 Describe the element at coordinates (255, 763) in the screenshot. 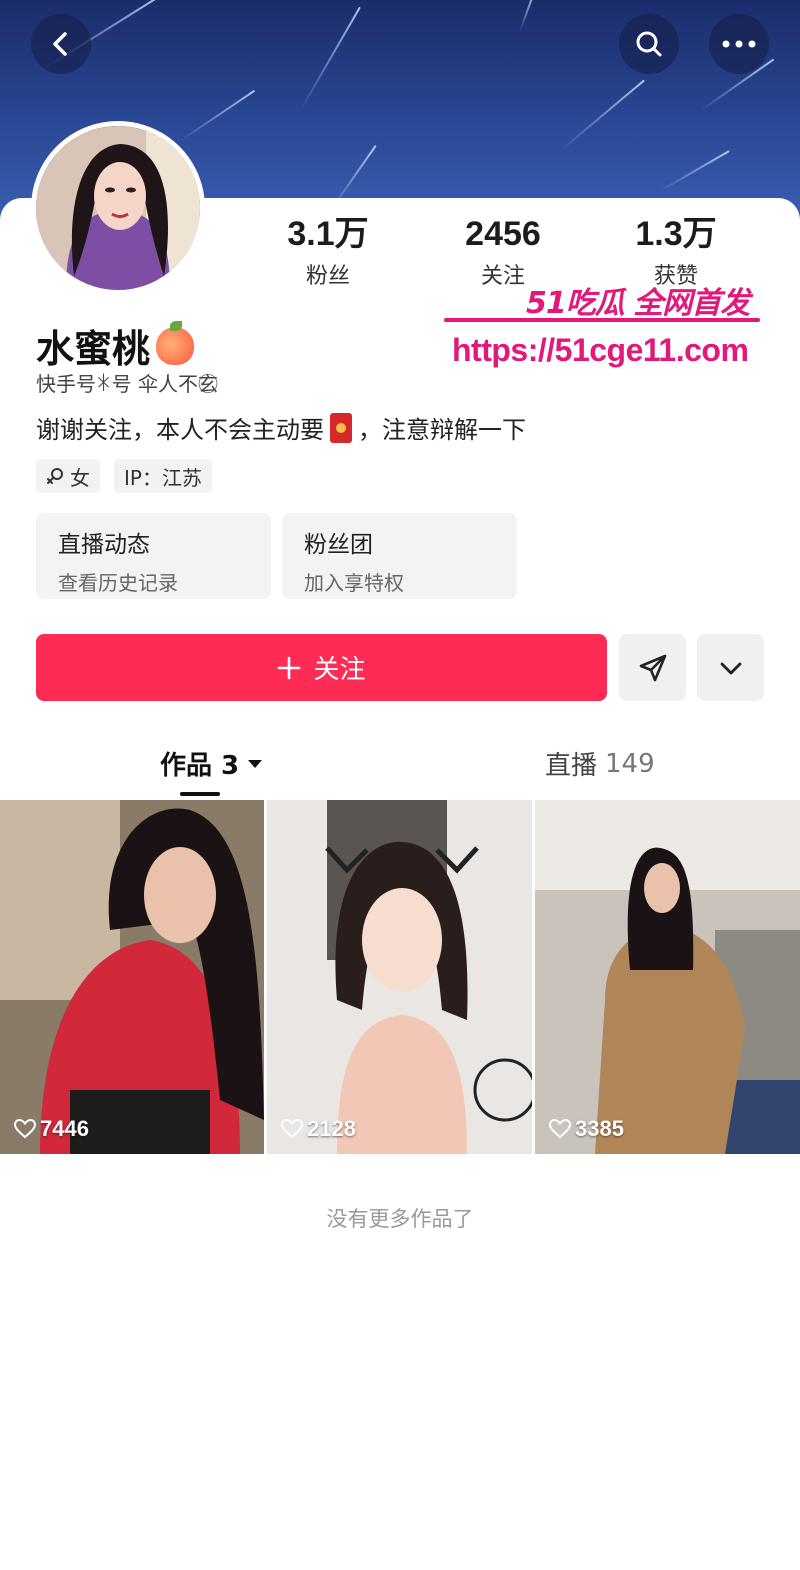

I see `caret-down-icon` at that location.